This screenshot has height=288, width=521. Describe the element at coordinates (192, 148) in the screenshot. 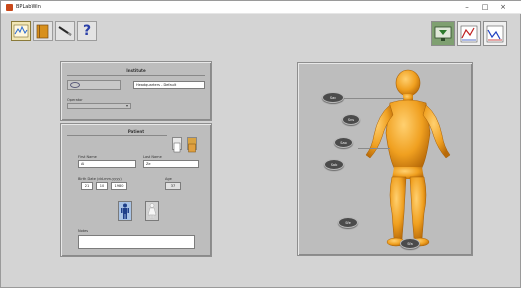

I see `folder-icon` at that location.